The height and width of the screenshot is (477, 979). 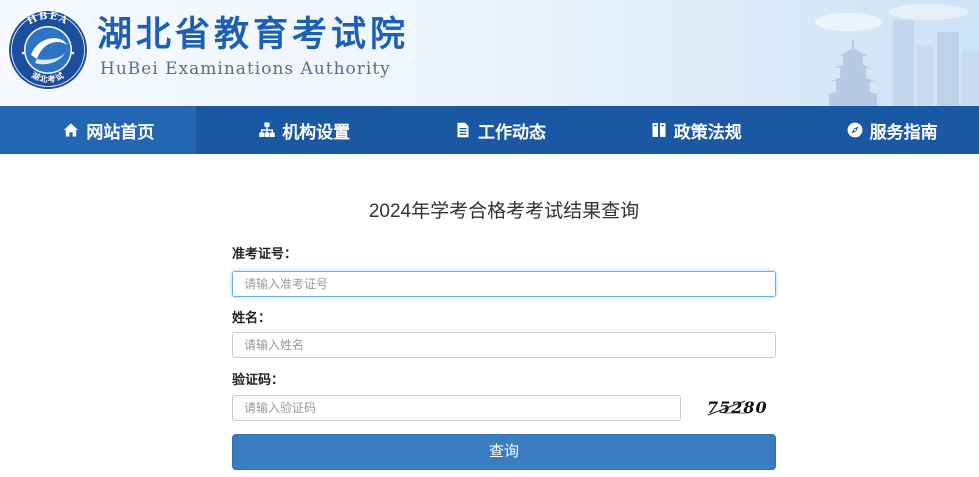 I want to click on query-button: 查询, so click(x=504, y=452).